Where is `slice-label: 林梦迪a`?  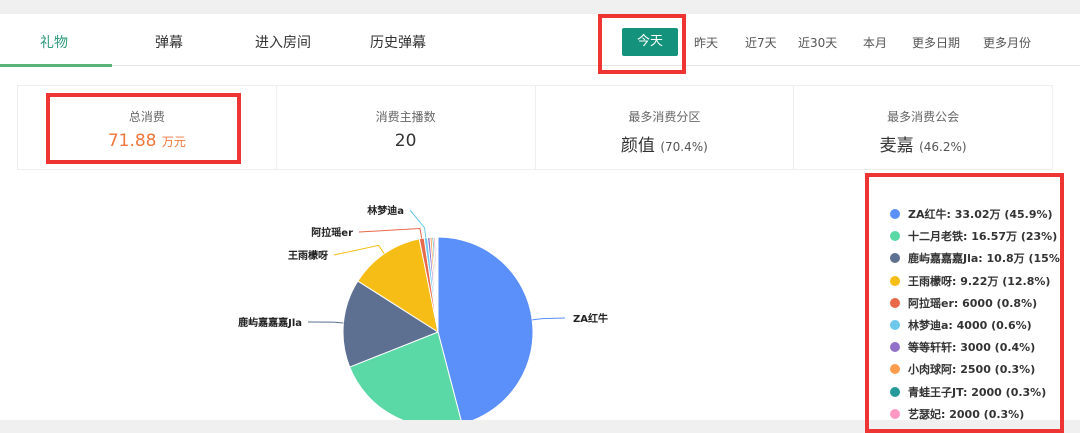
slice-label: 林梦迪a is located at coordinates (385, 210).